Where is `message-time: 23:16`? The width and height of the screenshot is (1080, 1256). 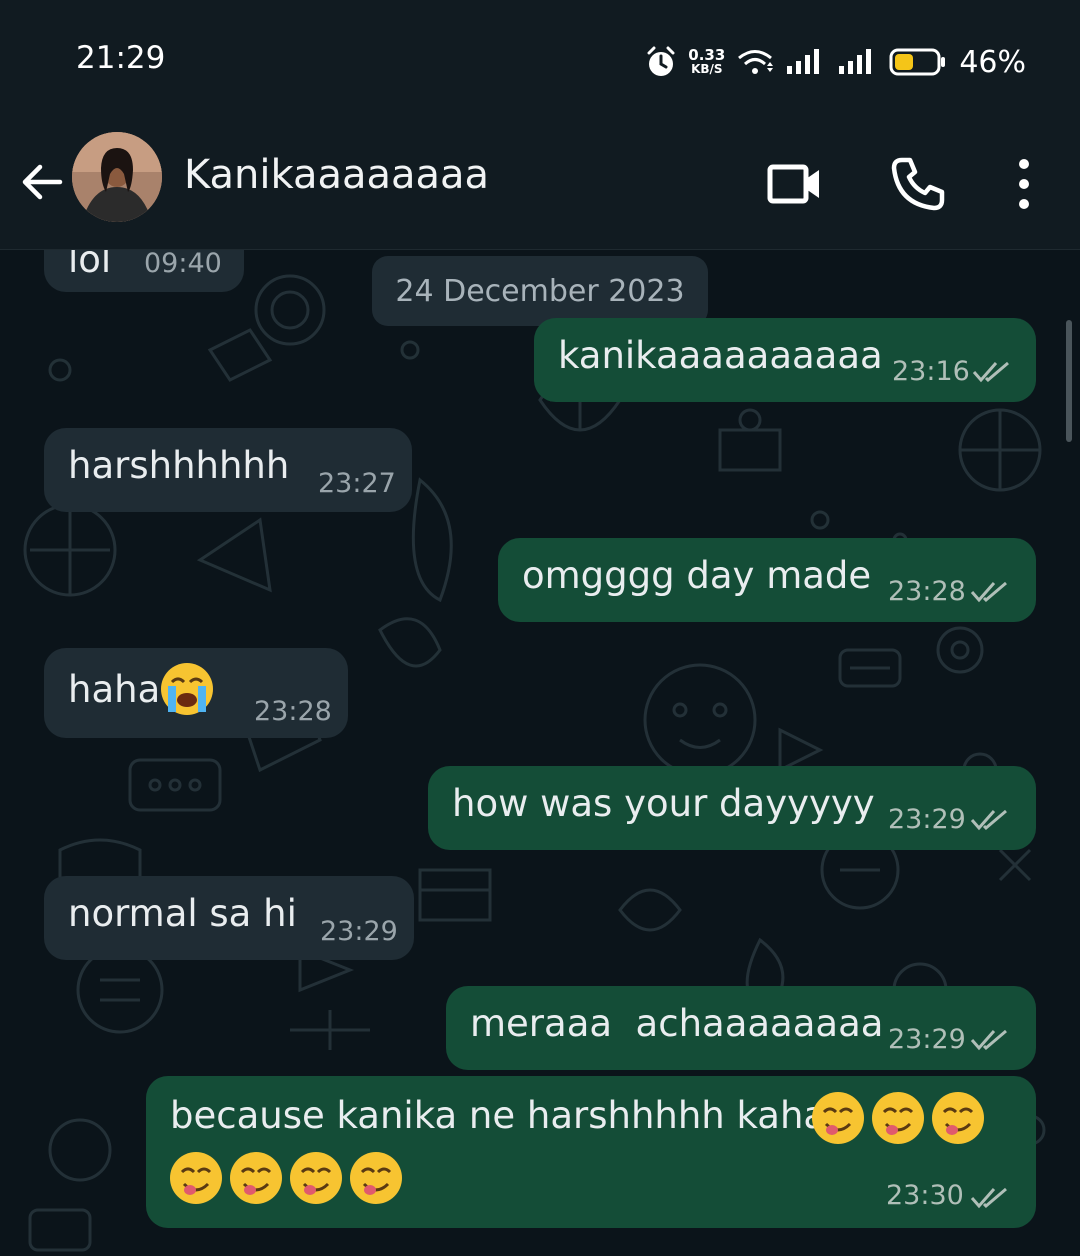 message-time: 23:16 is located at coordinates (931, 371).